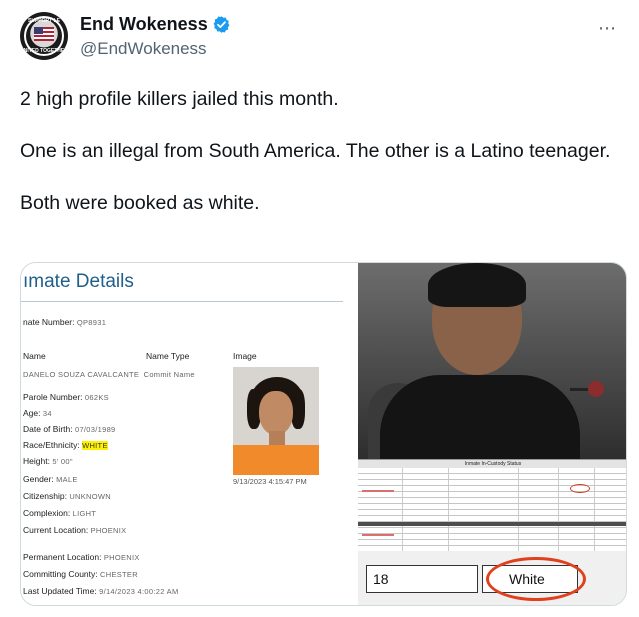 This screenshot has height=617, width=639. I want to click on field-value: 9/14/2023 4:00:22 AM, so click(139, 591).